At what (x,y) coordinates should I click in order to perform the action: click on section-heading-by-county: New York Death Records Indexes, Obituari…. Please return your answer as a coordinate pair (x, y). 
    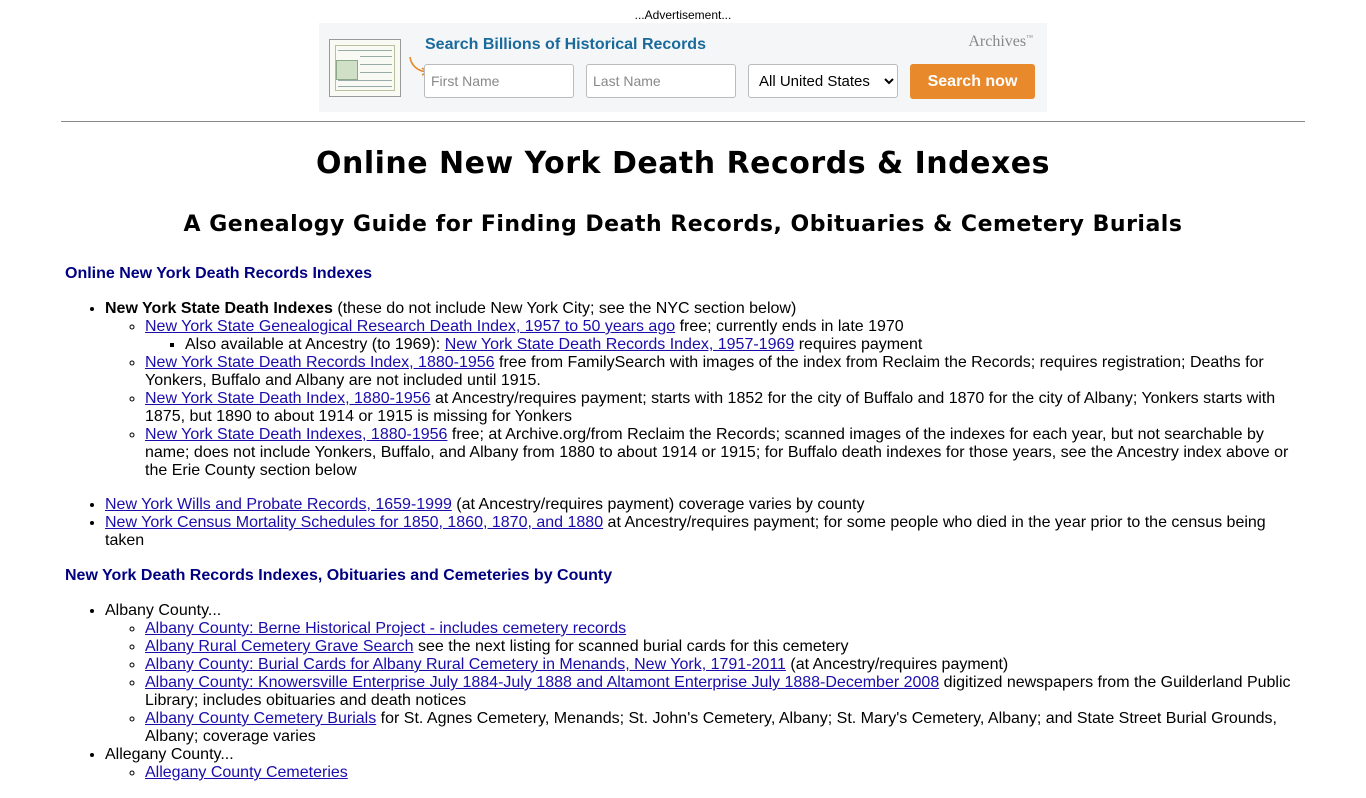
    Looking at the image, I should click on (339, 575).